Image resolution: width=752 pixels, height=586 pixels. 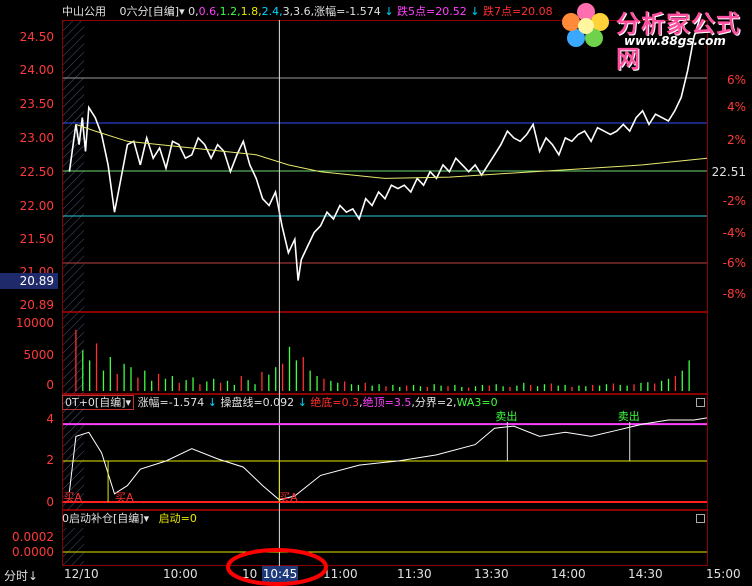 What do you see at coordinates (675, 41) in the screenshot?
I see `logo-url: www.88gs.com` at bounding box center [675, 41].